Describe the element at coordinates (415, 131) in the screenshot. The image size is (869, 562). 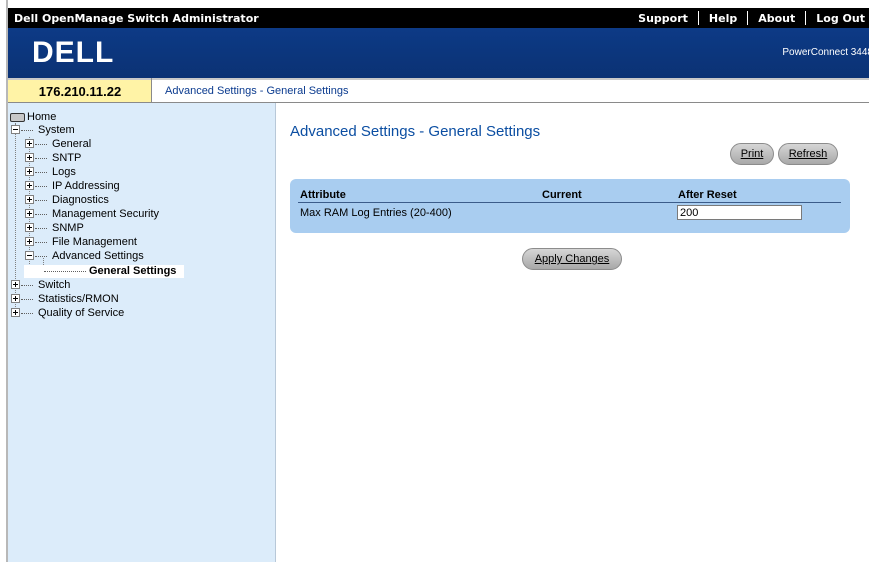
I see `page-title: Advanced Settings - General Settings` at that location.